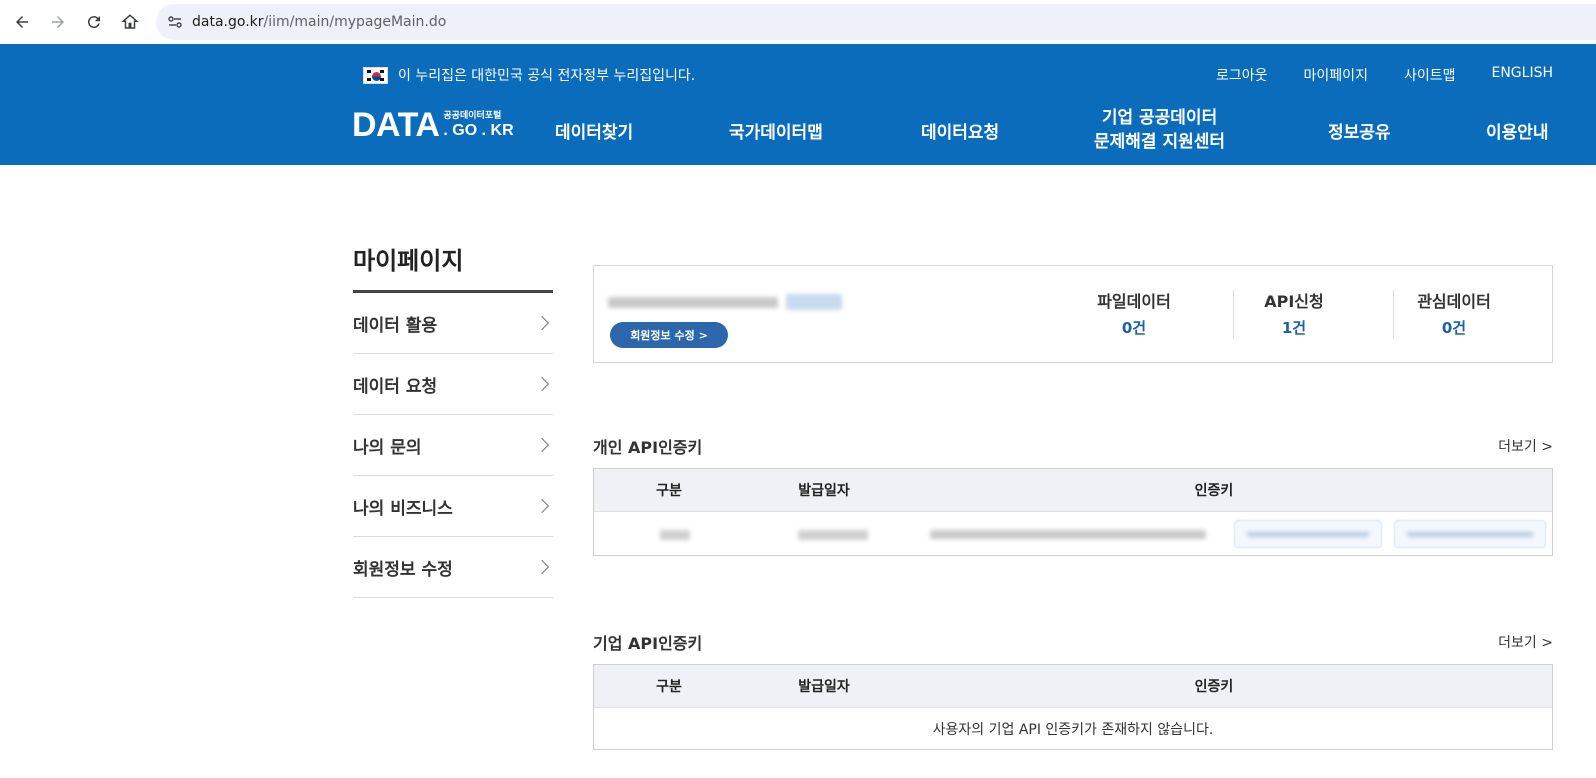 The image size is (1596, 778). Describe the element at coordinates (1454, 313) in the screenshot. I see `stat-interest-data: 관심데이터 0건` at that location.